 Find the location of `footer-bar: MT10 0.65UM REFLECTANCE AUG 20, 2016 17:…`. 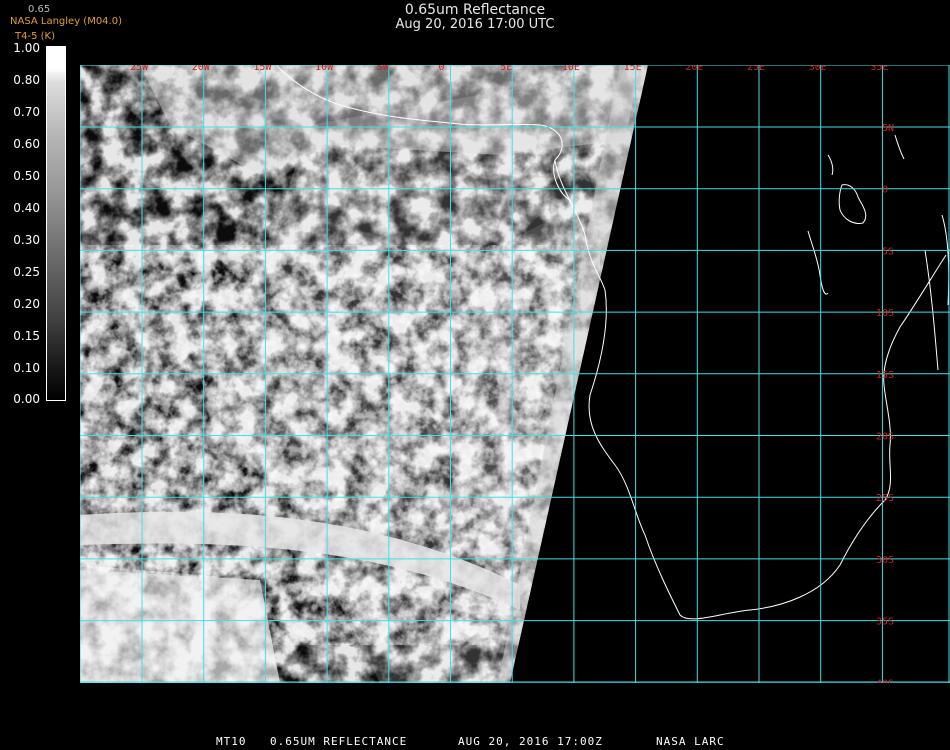

footer-bar: MT10 0.65UM REFLECTANCE AUG 20, 2016 17:… is located at coordinates (475, 741).